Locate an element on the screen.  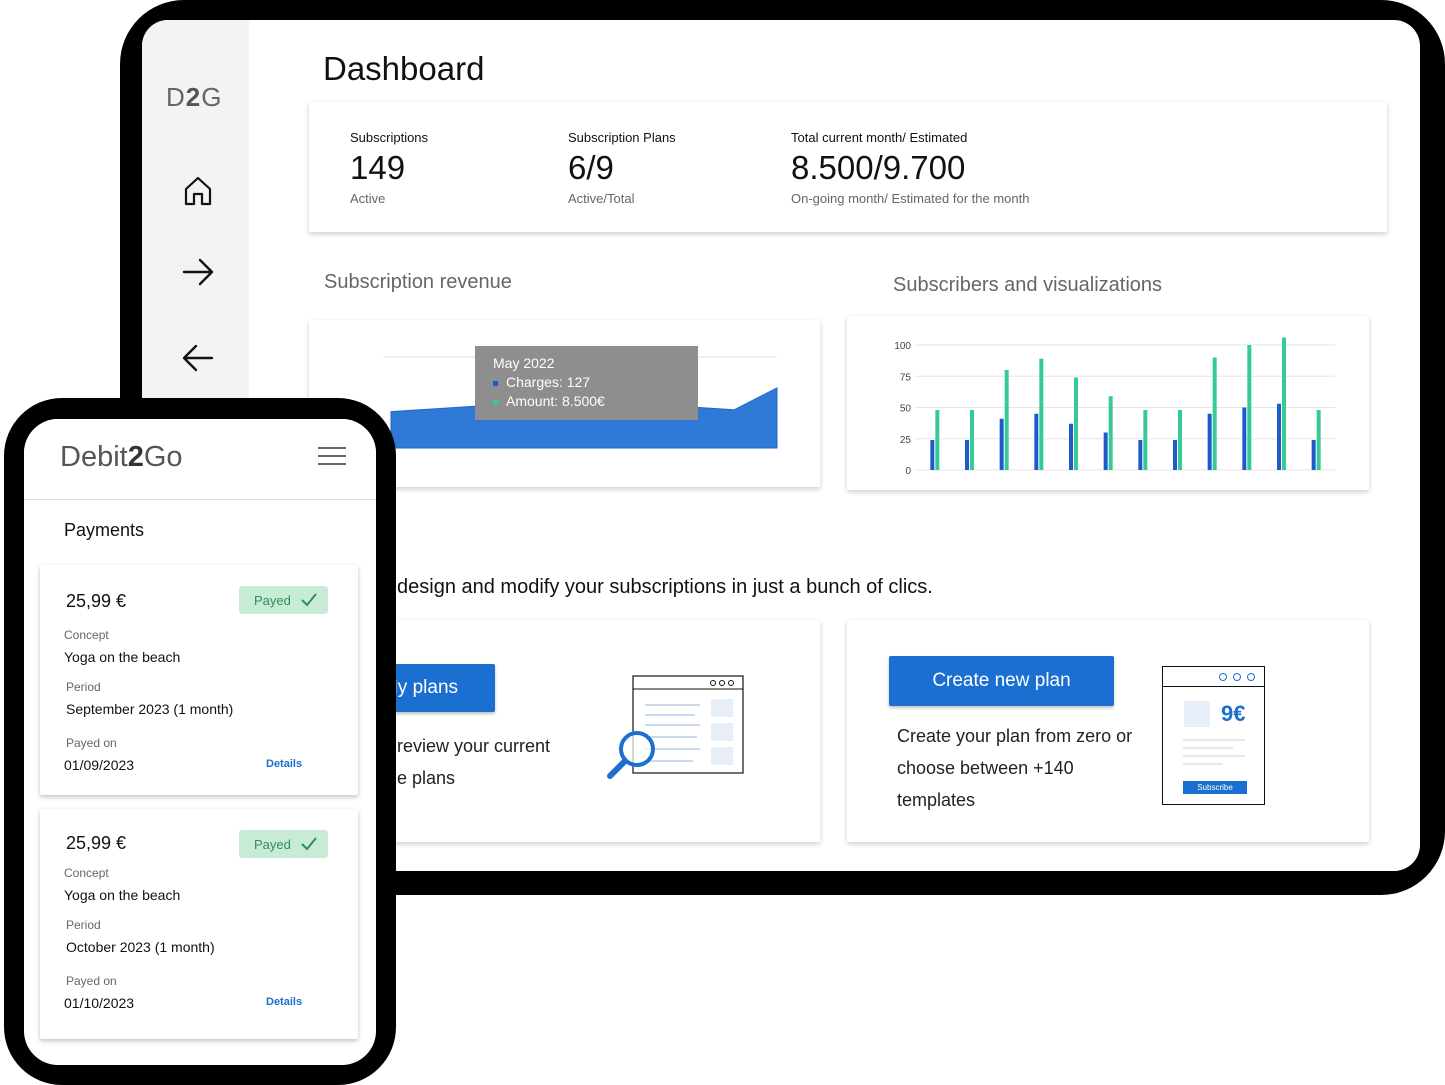
phone-header: Debit2Go is located at coordinates (200, 459).